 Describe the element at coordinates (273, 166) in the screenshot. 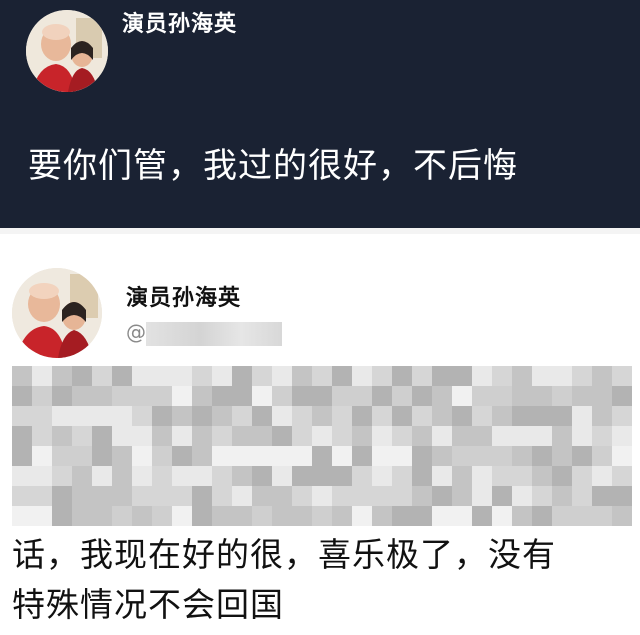

I see `post-text: 要你们管，我过的很好，不后悔` at that location.